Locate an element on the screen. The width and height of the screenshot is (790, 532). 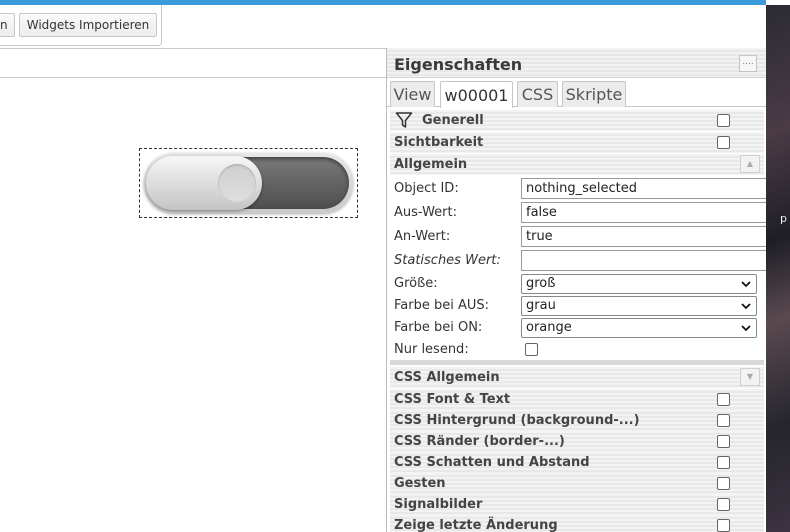
tab-css: CSS is located at coordinates (537, 94).